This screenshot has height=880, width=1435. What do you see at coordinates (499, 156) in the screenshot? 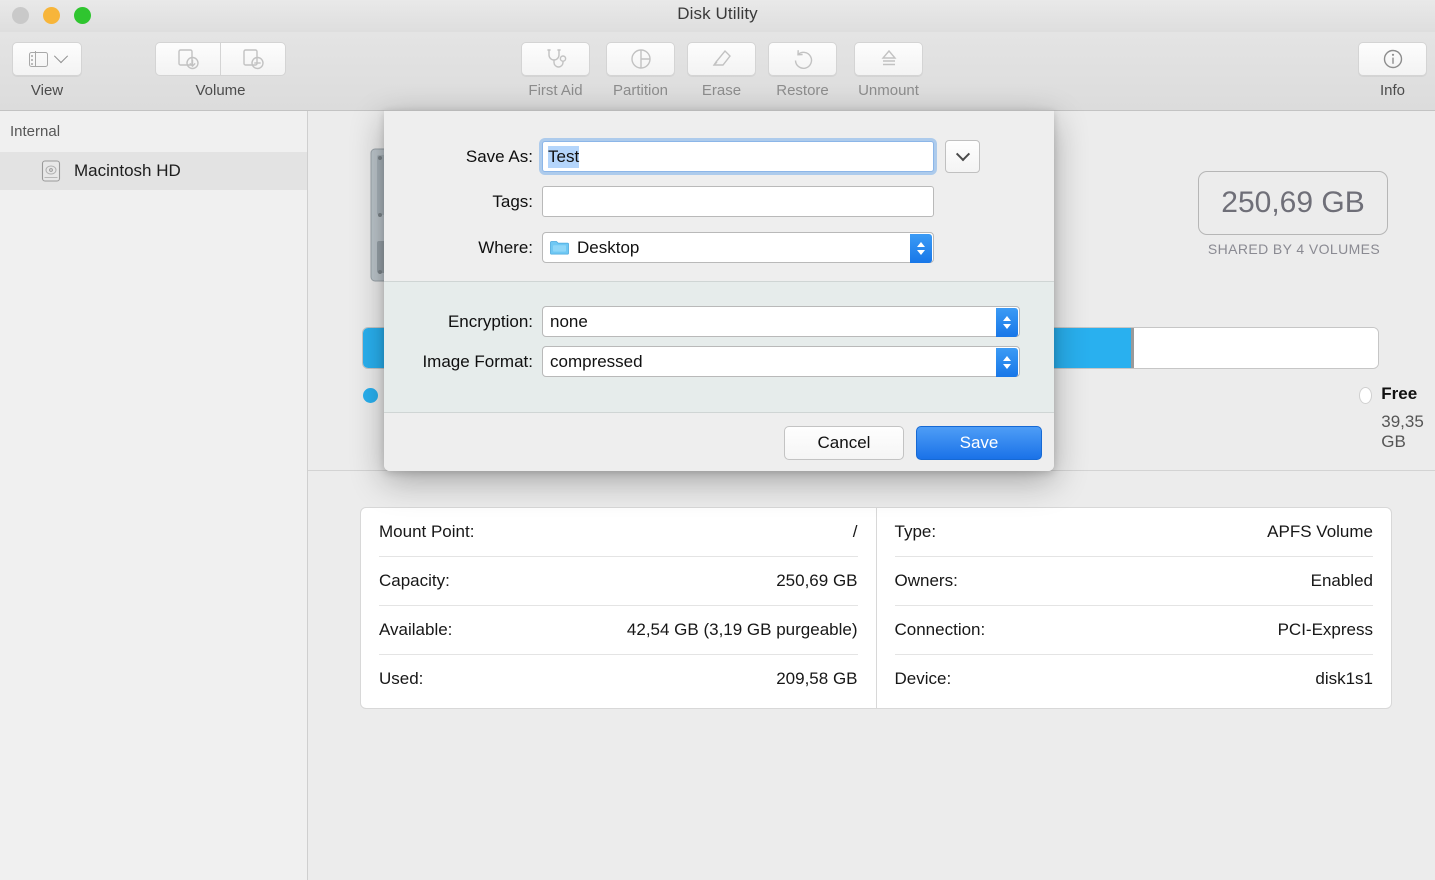
I see `save-as-label: Save As:` at bounding box center [499, 156].